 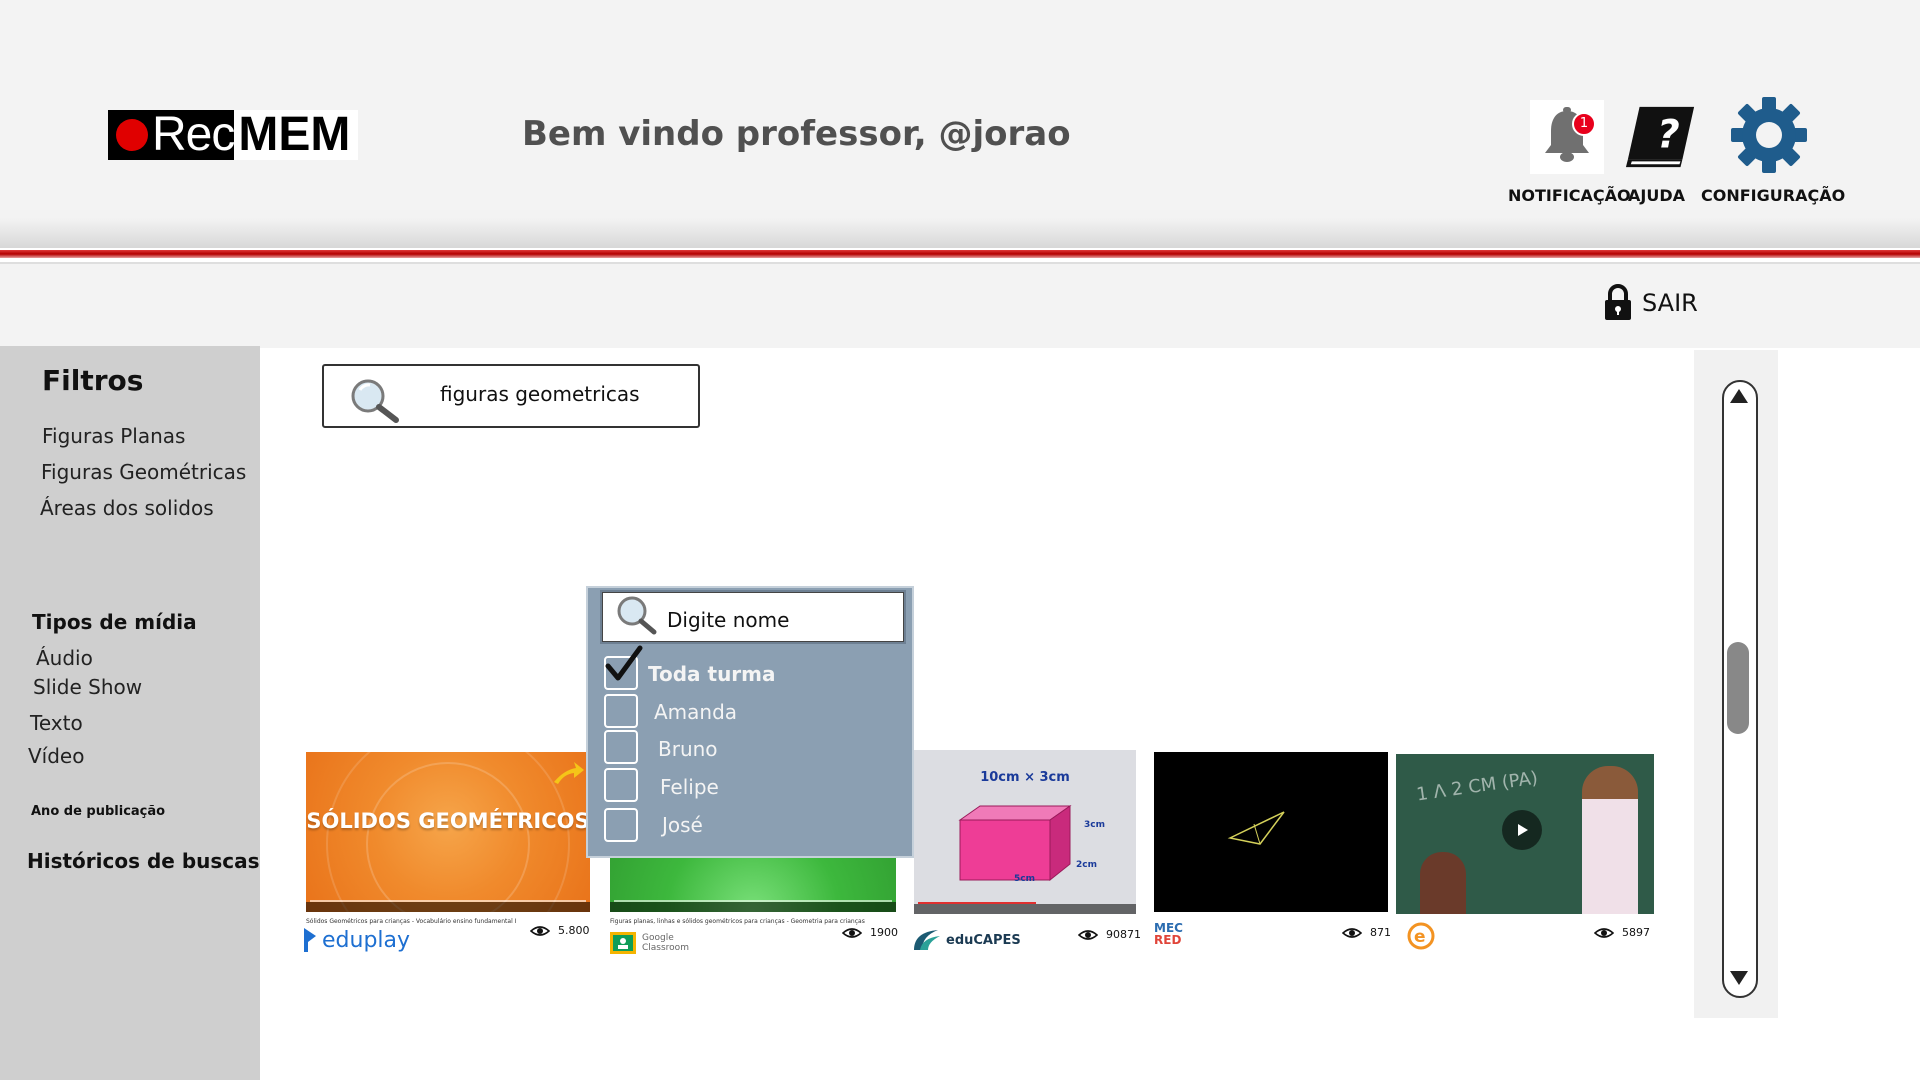 What do you see at coordinates (1738, 688) in the screenshot?
I see `scrollbar-thumb` at bounding box center [1738, 688].